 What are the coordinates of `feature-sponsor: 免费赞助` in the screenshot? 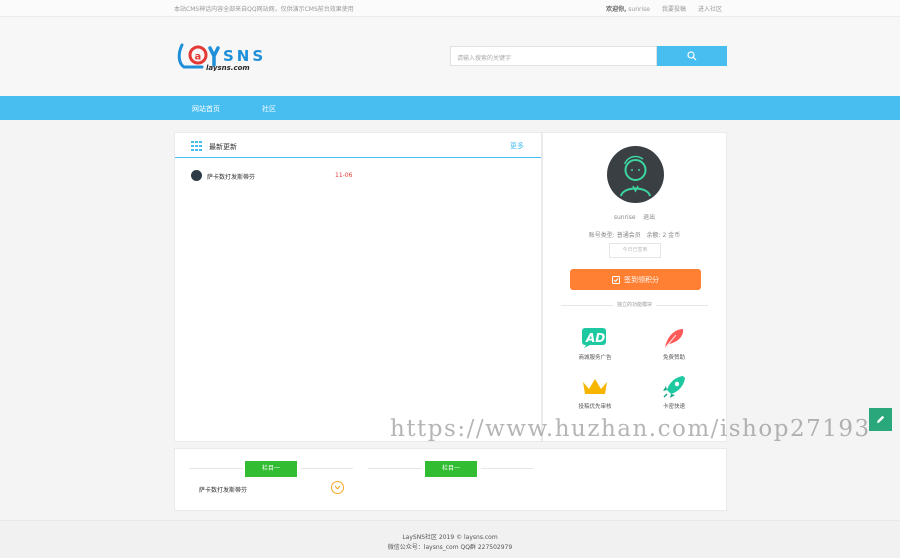 It's located at (674, 343).